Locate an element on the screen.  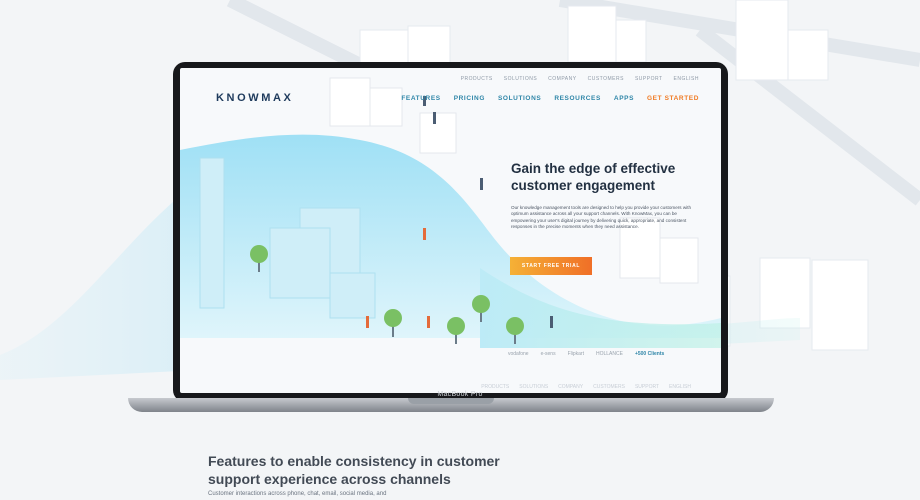
nav-solutions: SOLUTIONS is located at coordinates (519, 98).